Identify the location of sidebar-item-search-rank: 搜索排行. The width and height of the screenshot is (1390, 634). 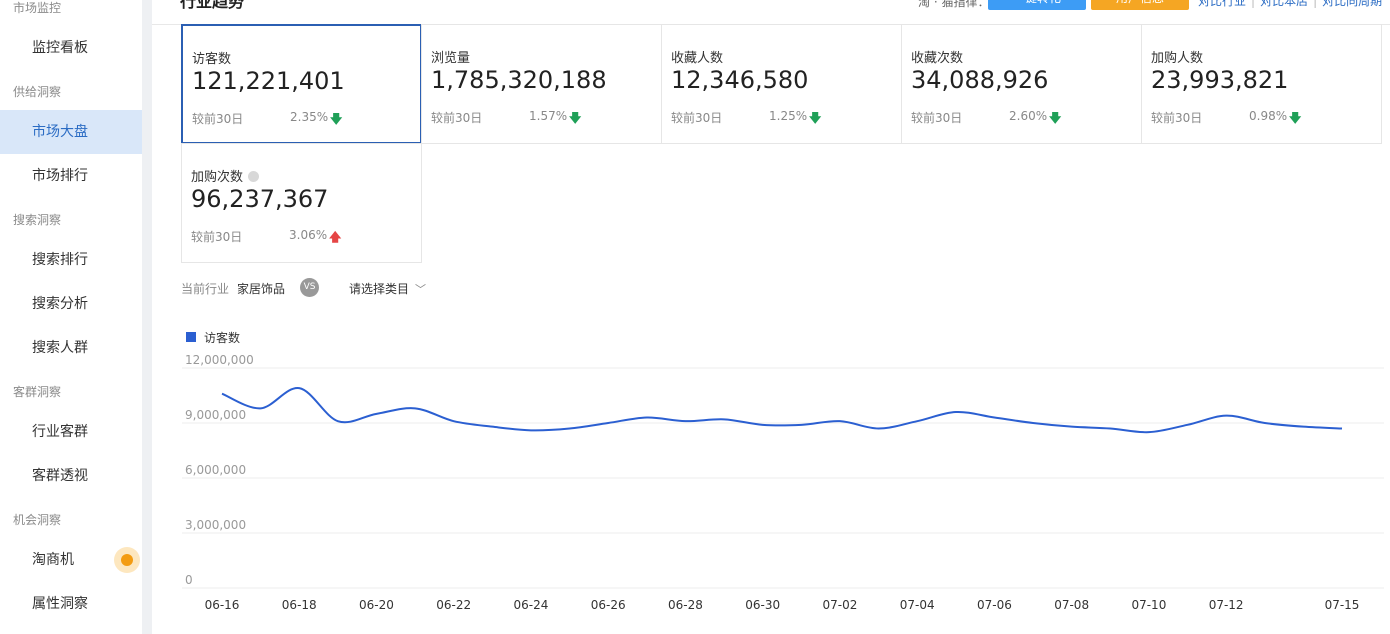
(71, 260).